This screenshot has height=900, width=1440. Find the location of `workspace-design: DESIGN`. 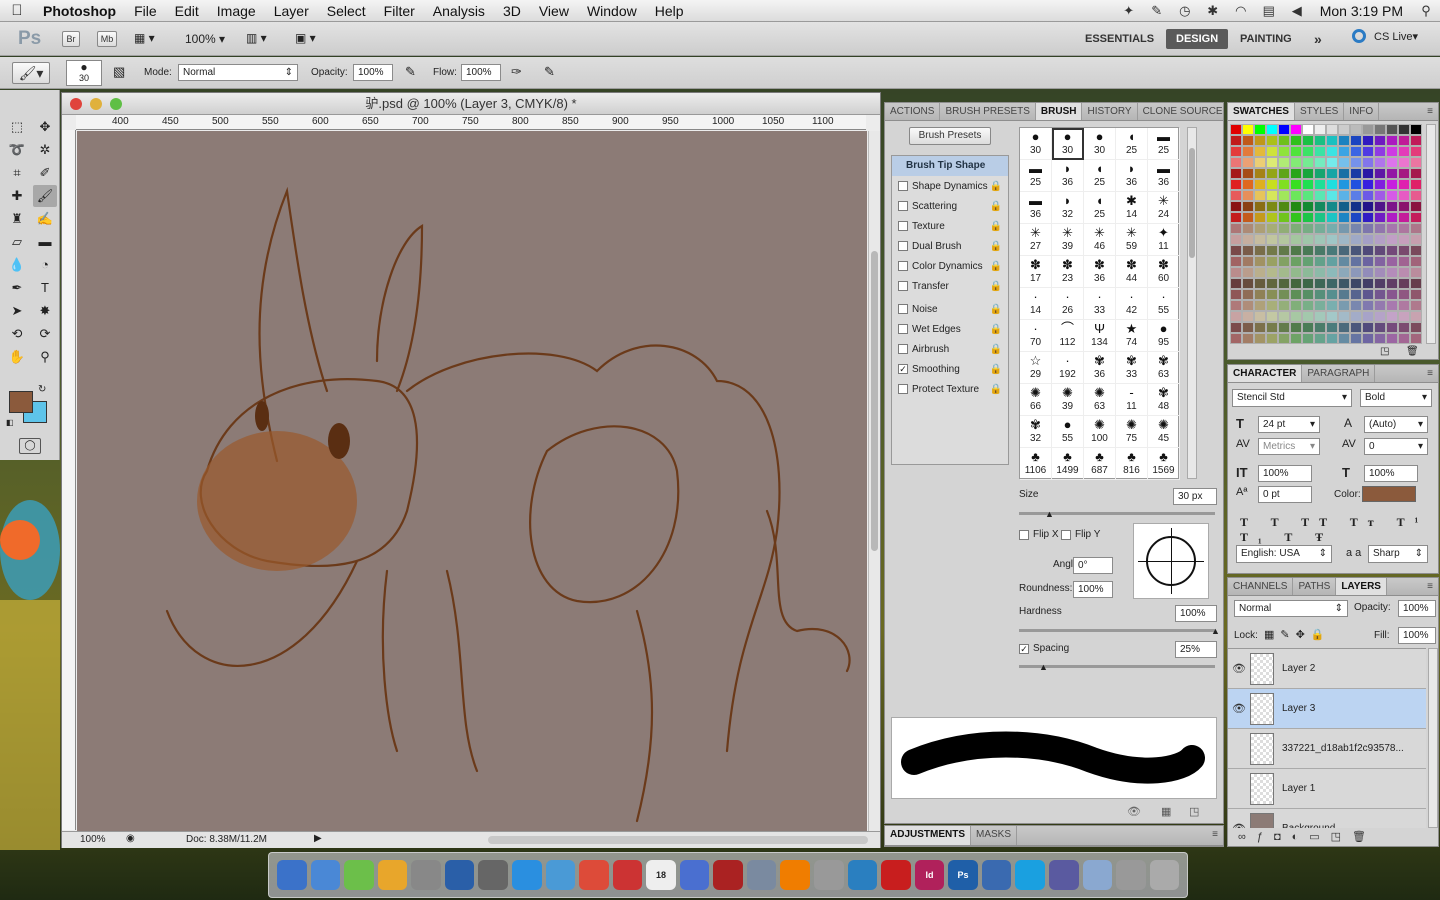

workspace-design: DESIGN is located at coordinates (1197, 39).